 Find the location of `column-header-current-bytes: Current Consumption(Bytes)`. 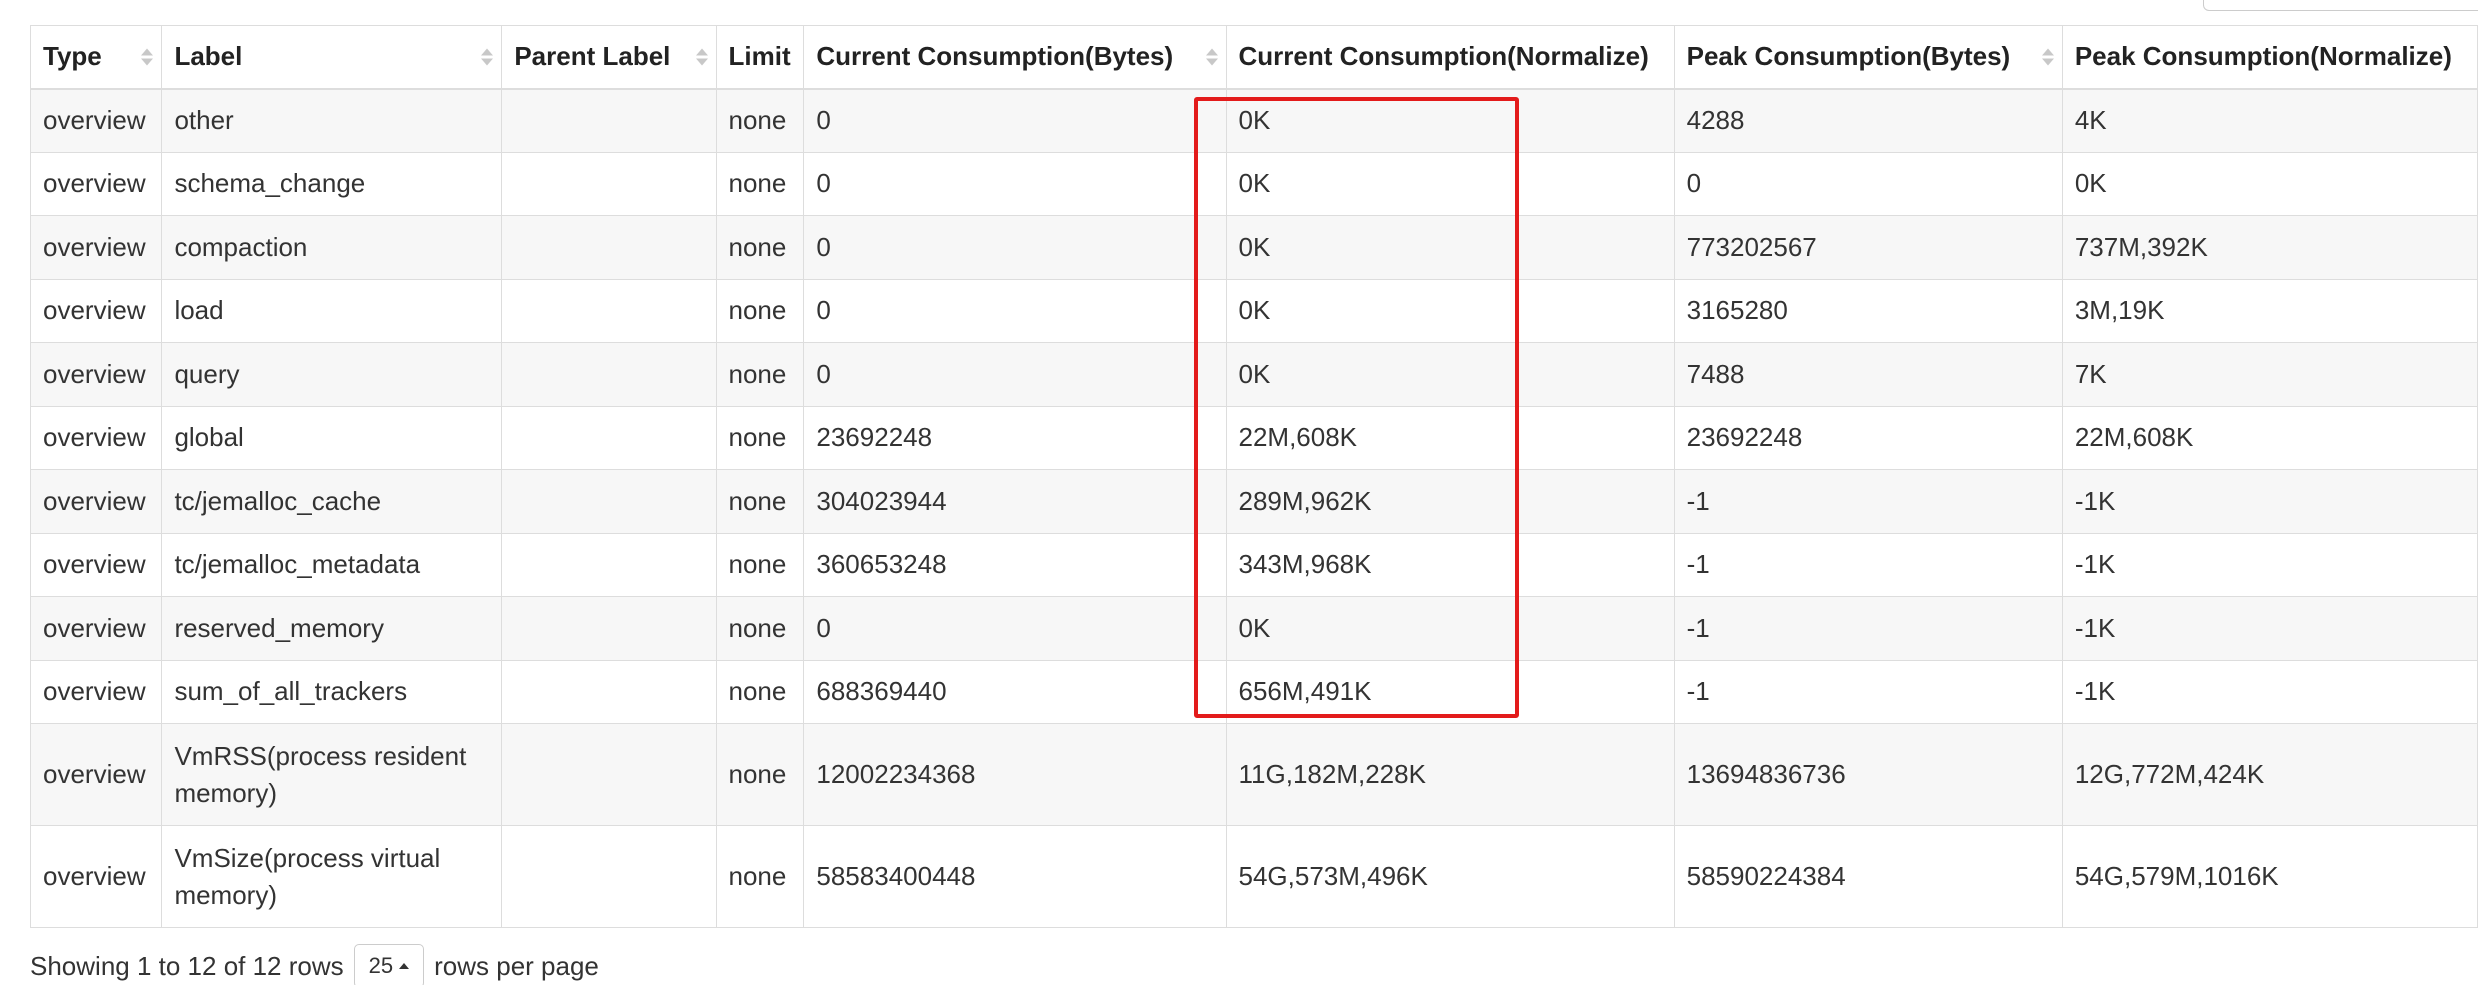

column-header-current-bytes: Current Consumption(Bytes) is located at coordinates (1015, 57).